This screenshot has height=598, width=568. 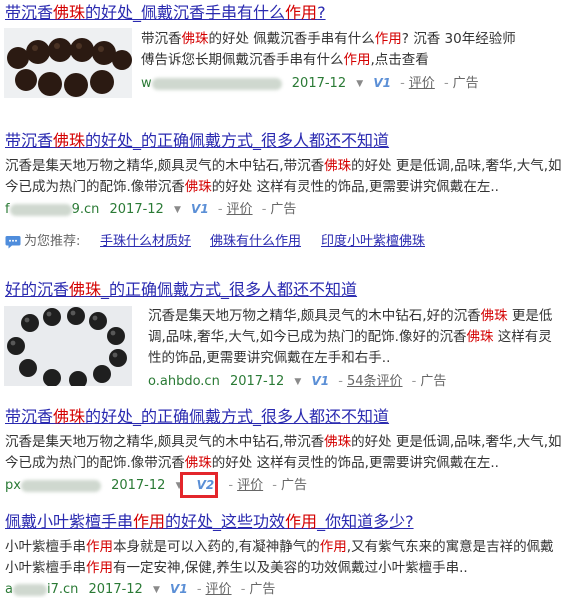 I want to click on text-run: ,点击查看, so click(x=399, y=60).